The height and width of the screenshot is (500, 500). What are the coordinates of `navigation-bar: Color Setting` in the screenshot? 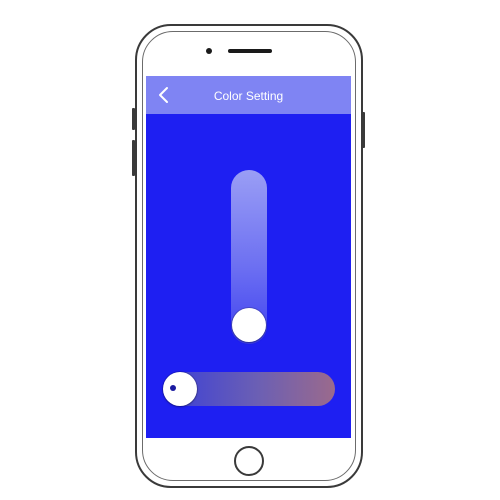 It's located at (248, 95).